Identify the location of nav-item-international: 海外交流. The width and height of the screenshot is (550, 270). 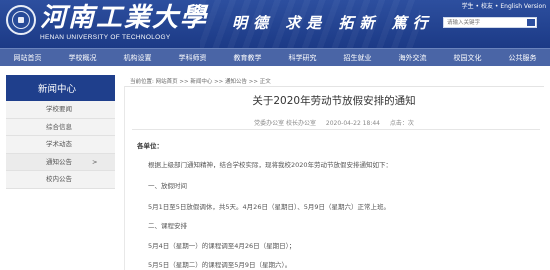
(412, 57).